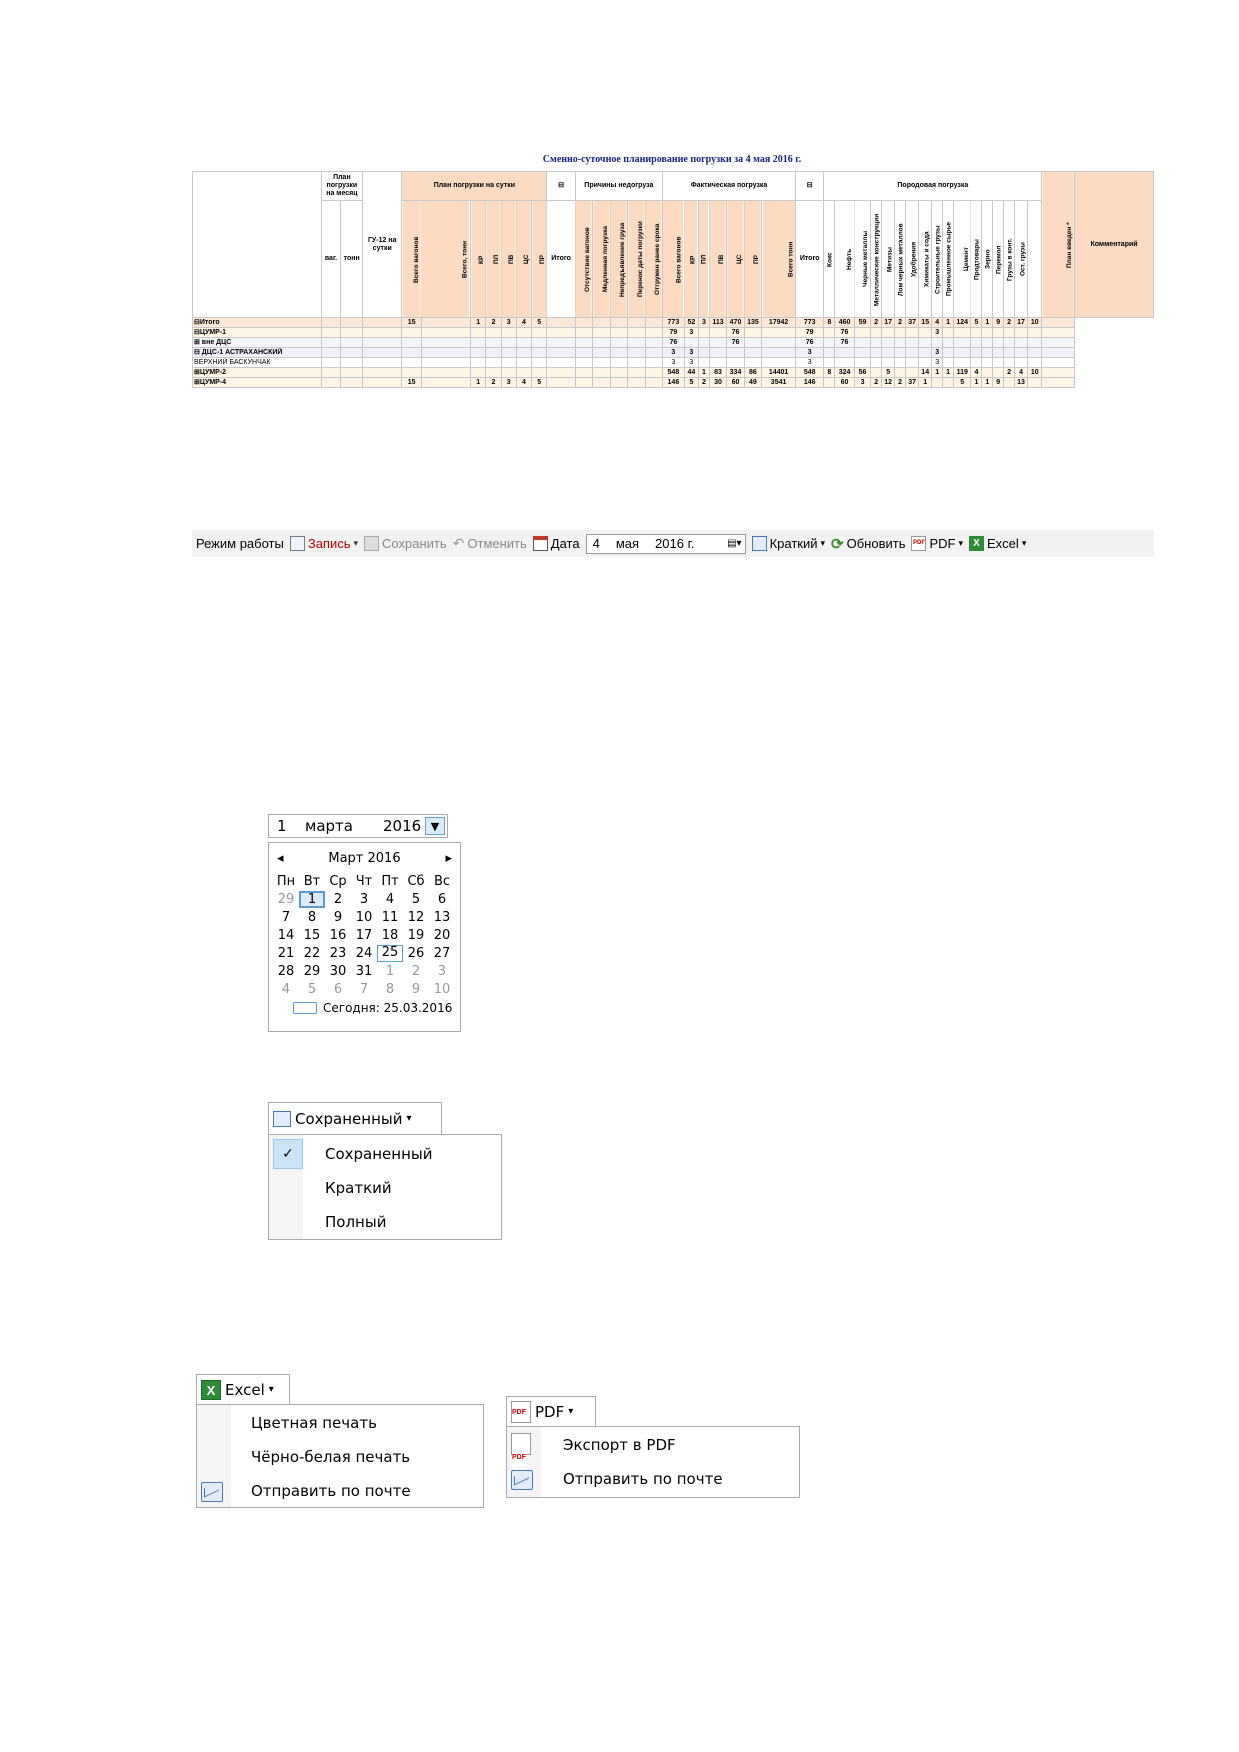 This screenshot has height=1752, width=1239. Describe the element at coordinates (810, 186) in the screenshot. I see `header-cargo-collapse: ⊟` at that location.